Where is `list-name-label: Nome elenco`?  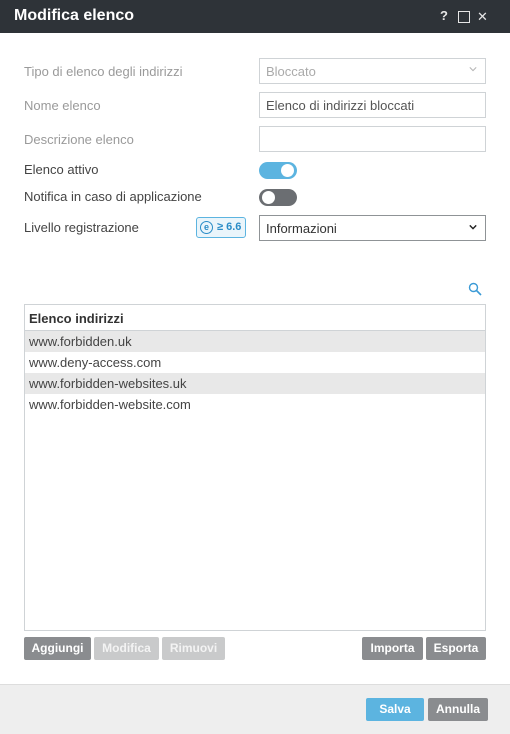
list-name-label: Nome elenco is located at coordinates (62, 105).